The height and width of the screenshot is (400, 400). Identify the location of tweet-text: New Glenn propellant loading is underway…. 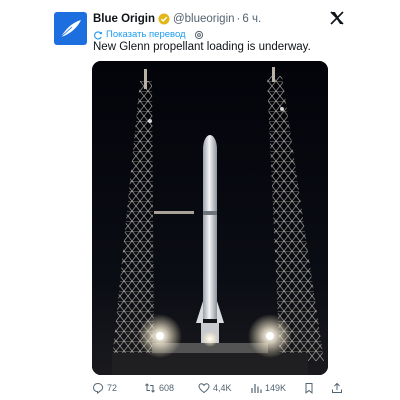
(202, 47).